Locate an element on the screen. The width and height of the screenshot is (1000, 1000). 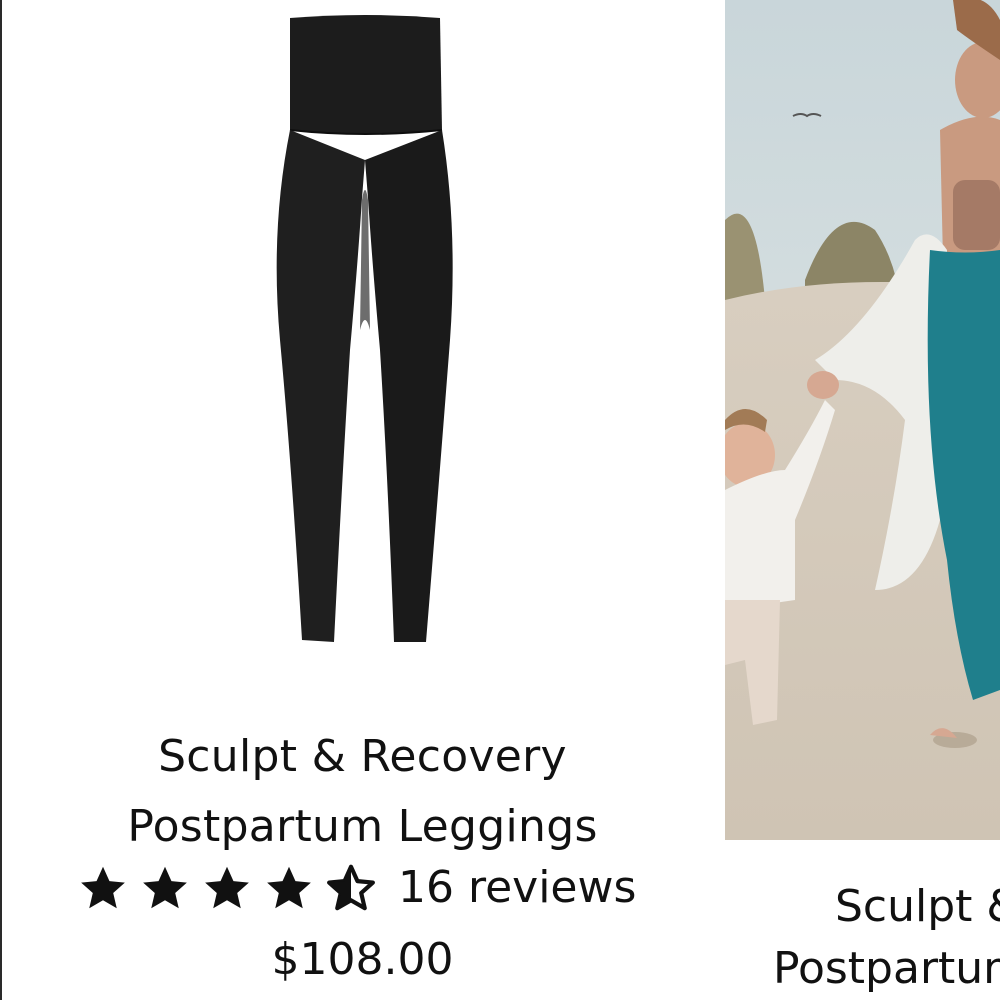
product-title-line-2: Postpartum Leggings is located at coordinates (362, 826).